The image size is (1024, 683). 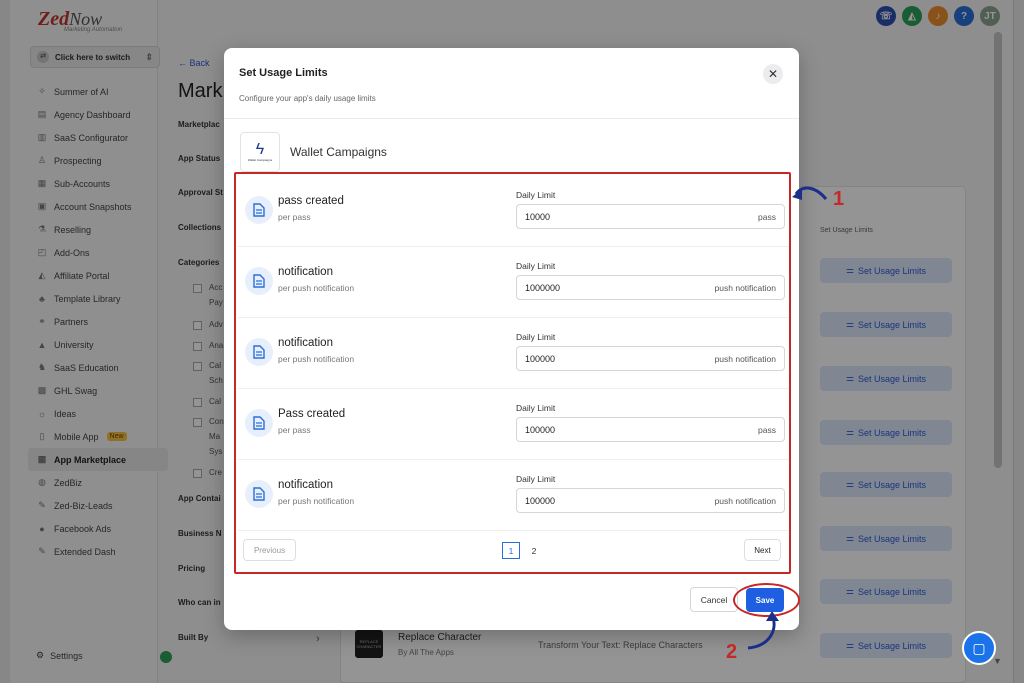 What do you see at coordinates (283, 73) in the screenshot?
I see `modal-title: Set Usage Limits` at bounding box center [283, 73].